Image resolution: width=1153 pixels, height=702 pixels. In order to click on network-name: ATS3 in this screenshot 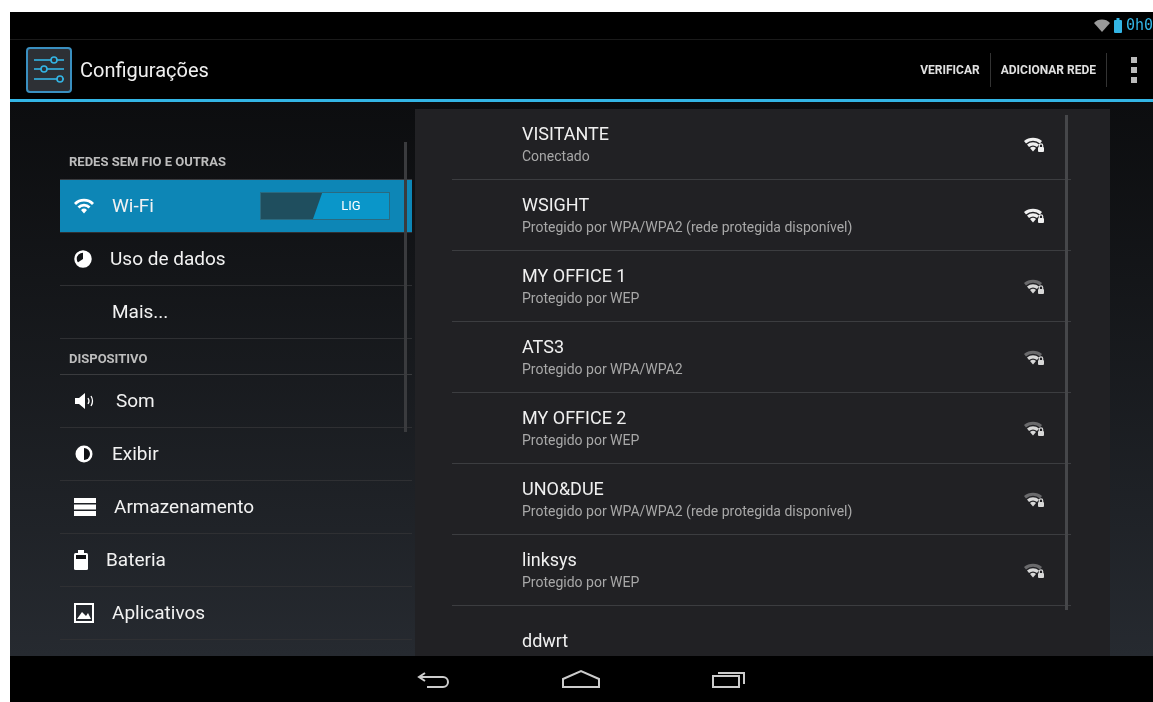, I will do `click(543, 347)`.